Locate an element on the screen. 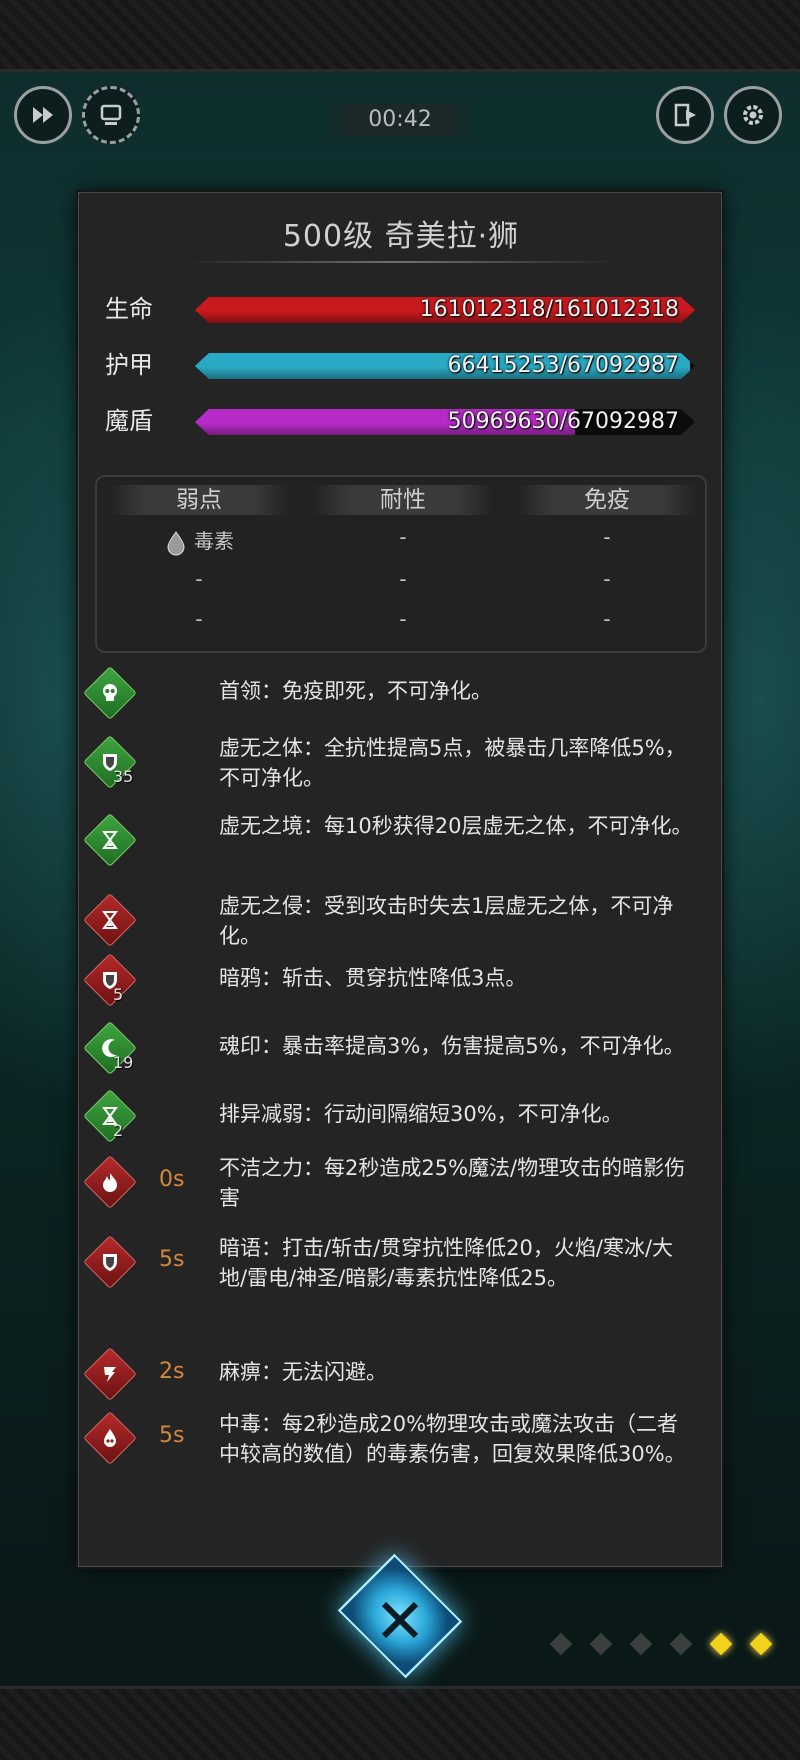 The height and width of the screenshot is (1760, 800). stat-label: 生命 is located at coordinates (129, 309).